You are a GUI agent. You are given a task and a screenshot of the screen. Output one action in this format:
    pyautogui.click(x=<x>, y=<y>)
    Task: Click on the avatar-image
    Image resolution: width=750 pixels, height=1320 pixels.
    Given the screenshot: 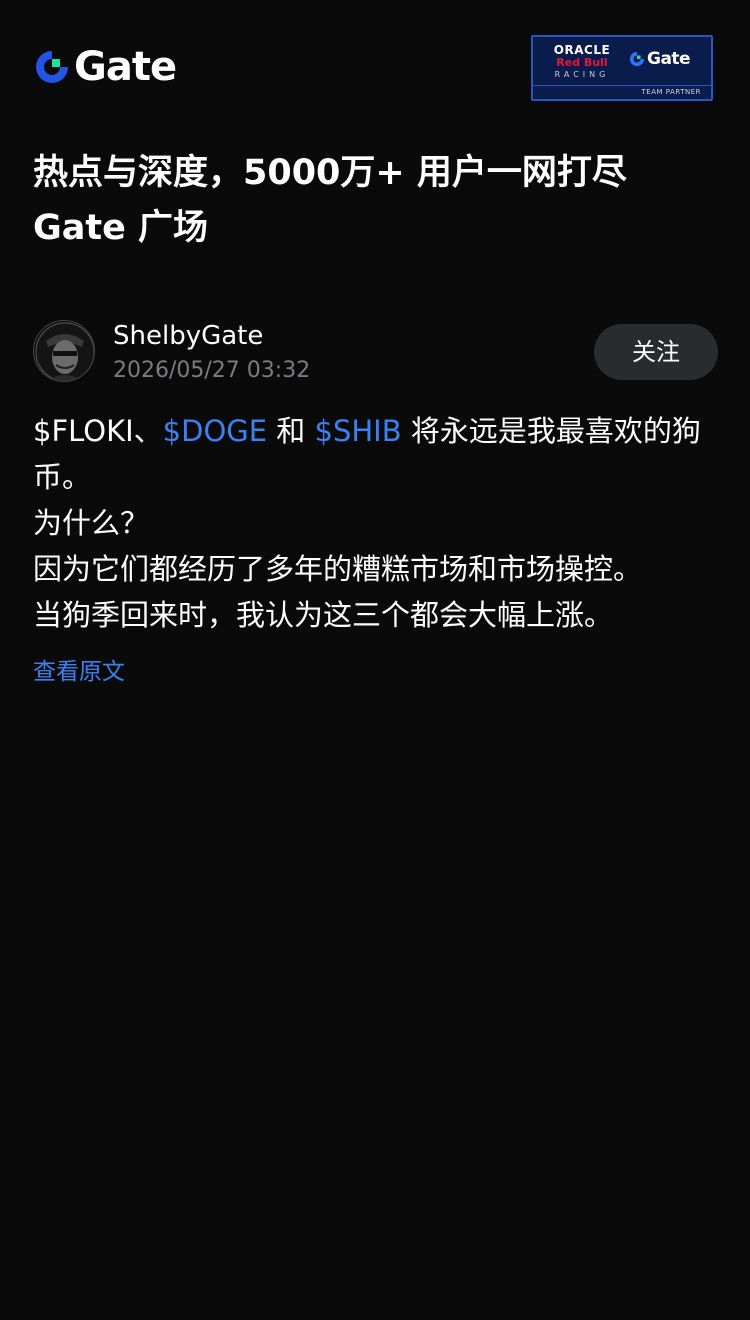 What is the action you would take?
    pyautogui.click(x=64, y=351)
    